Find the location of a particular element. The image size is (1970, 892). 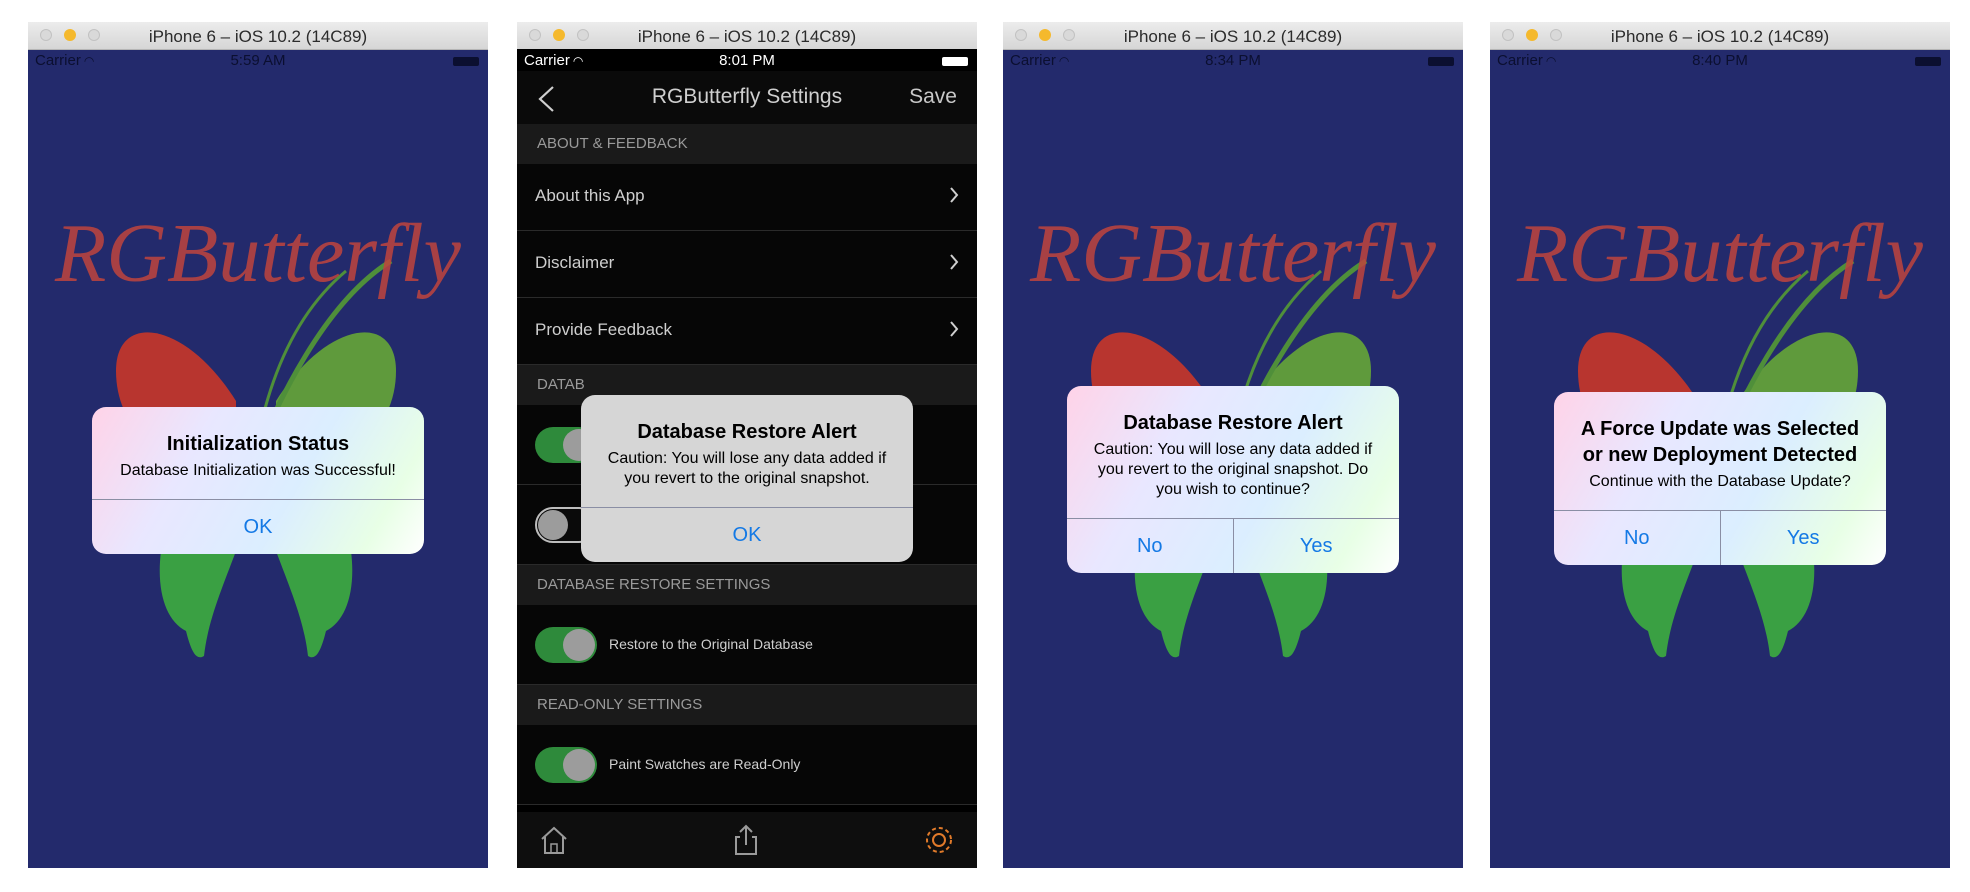

section-header-readonly: READ-ONLY SETTINGS is located at coordinates (747, 705).